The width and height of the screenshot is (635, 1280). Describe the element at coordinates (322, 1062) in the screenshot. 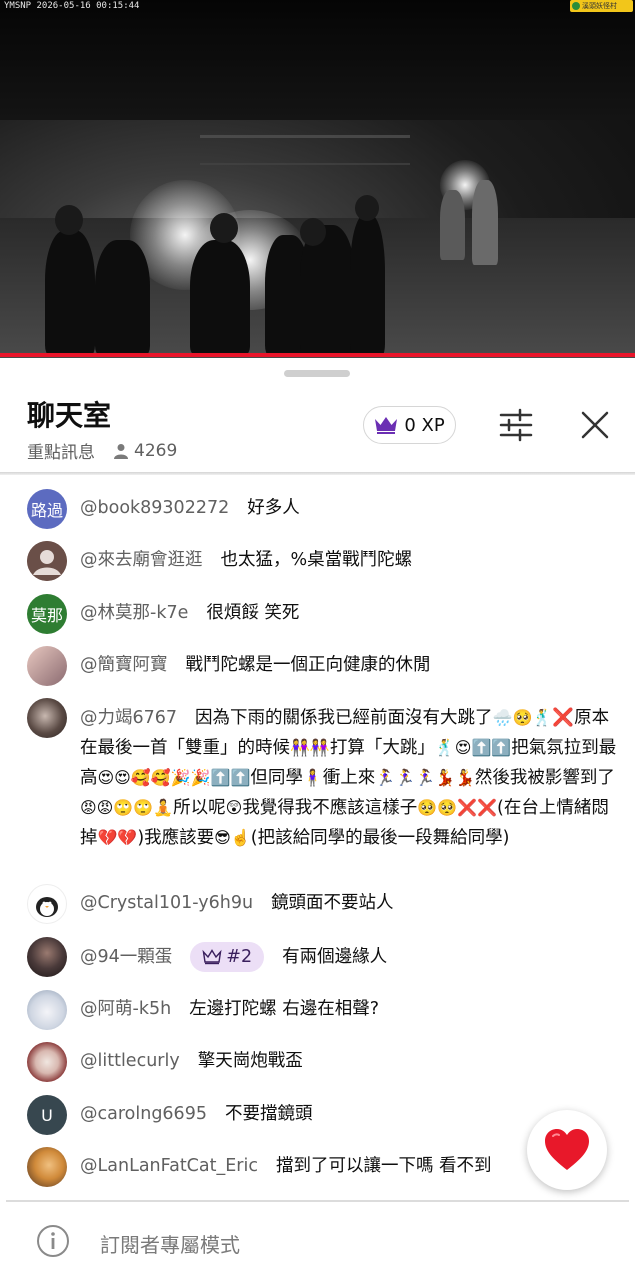

I see `chat-message: @littlecurly 擎天崗炮戰盃` at that location.